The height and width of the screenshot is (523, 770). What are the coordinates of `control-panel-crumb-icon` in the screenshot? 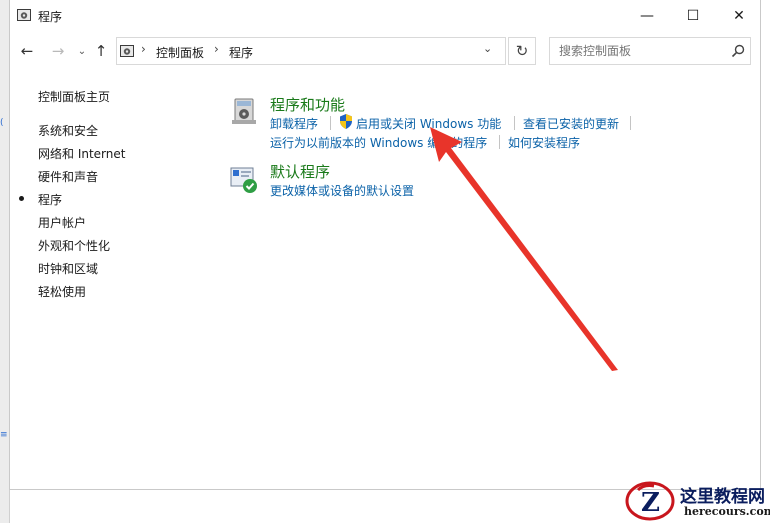 It's located at (127, 51).